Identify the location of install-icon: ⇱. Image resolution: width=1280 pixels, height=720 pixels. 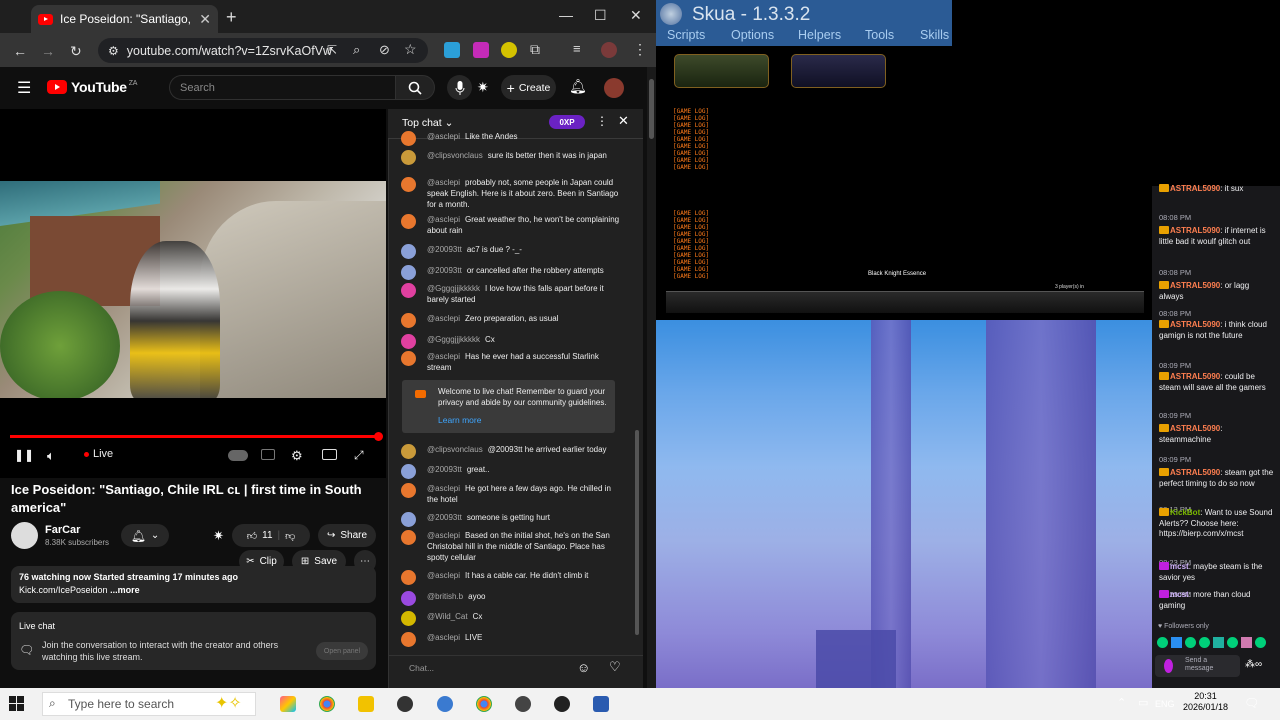
(332, 50).